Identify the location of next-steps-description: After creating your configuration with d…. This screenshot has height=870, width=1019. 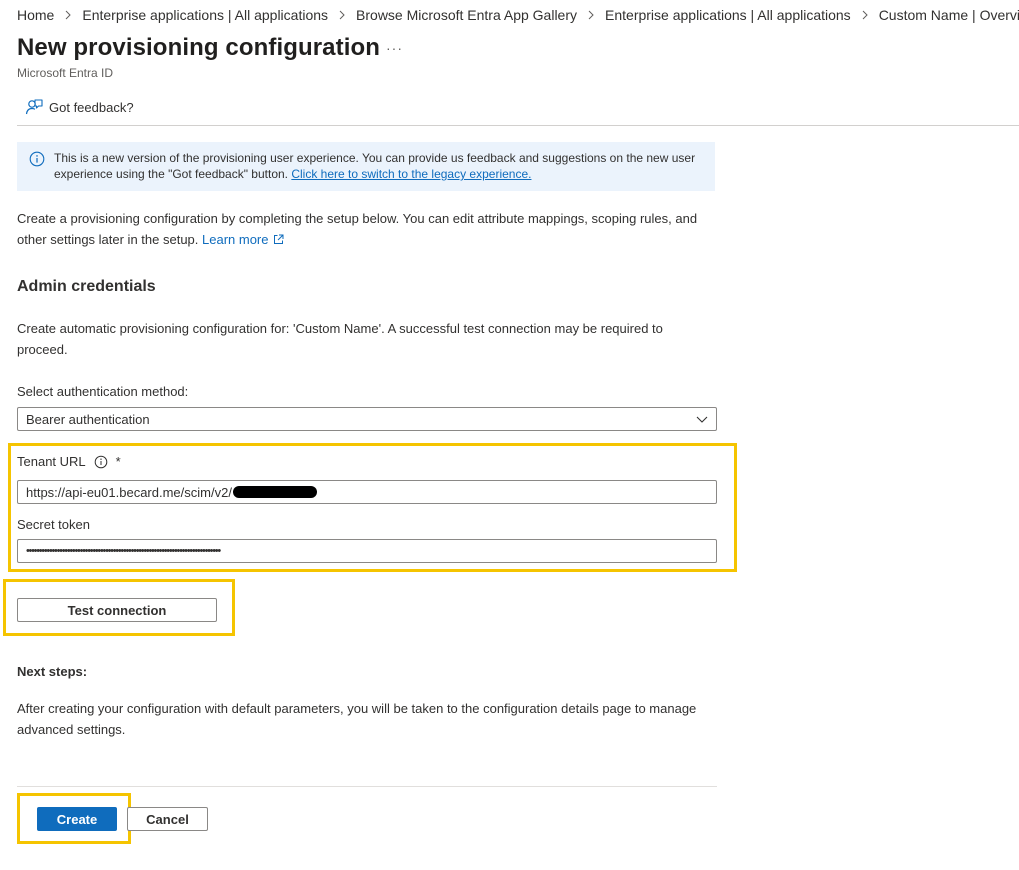
(357, 719).